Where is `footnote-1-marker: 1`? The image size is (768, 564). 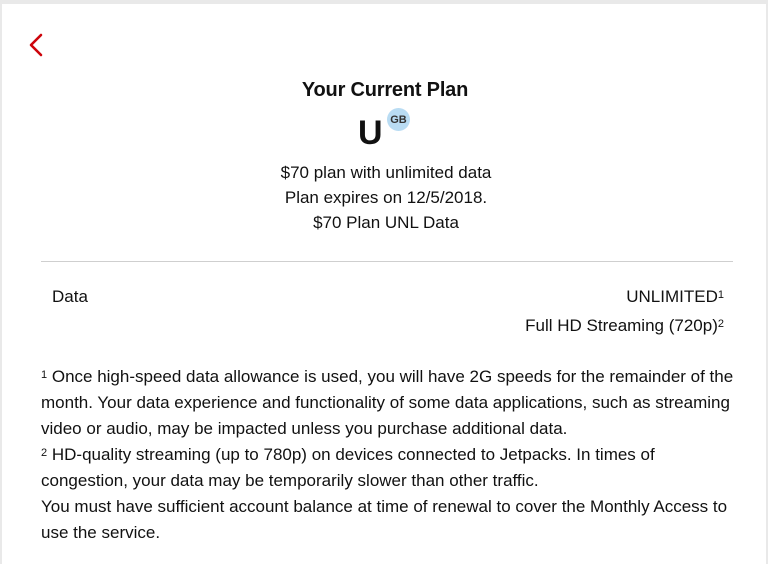 footnote-1-marker: 1 is located at coordinates (44, 375).